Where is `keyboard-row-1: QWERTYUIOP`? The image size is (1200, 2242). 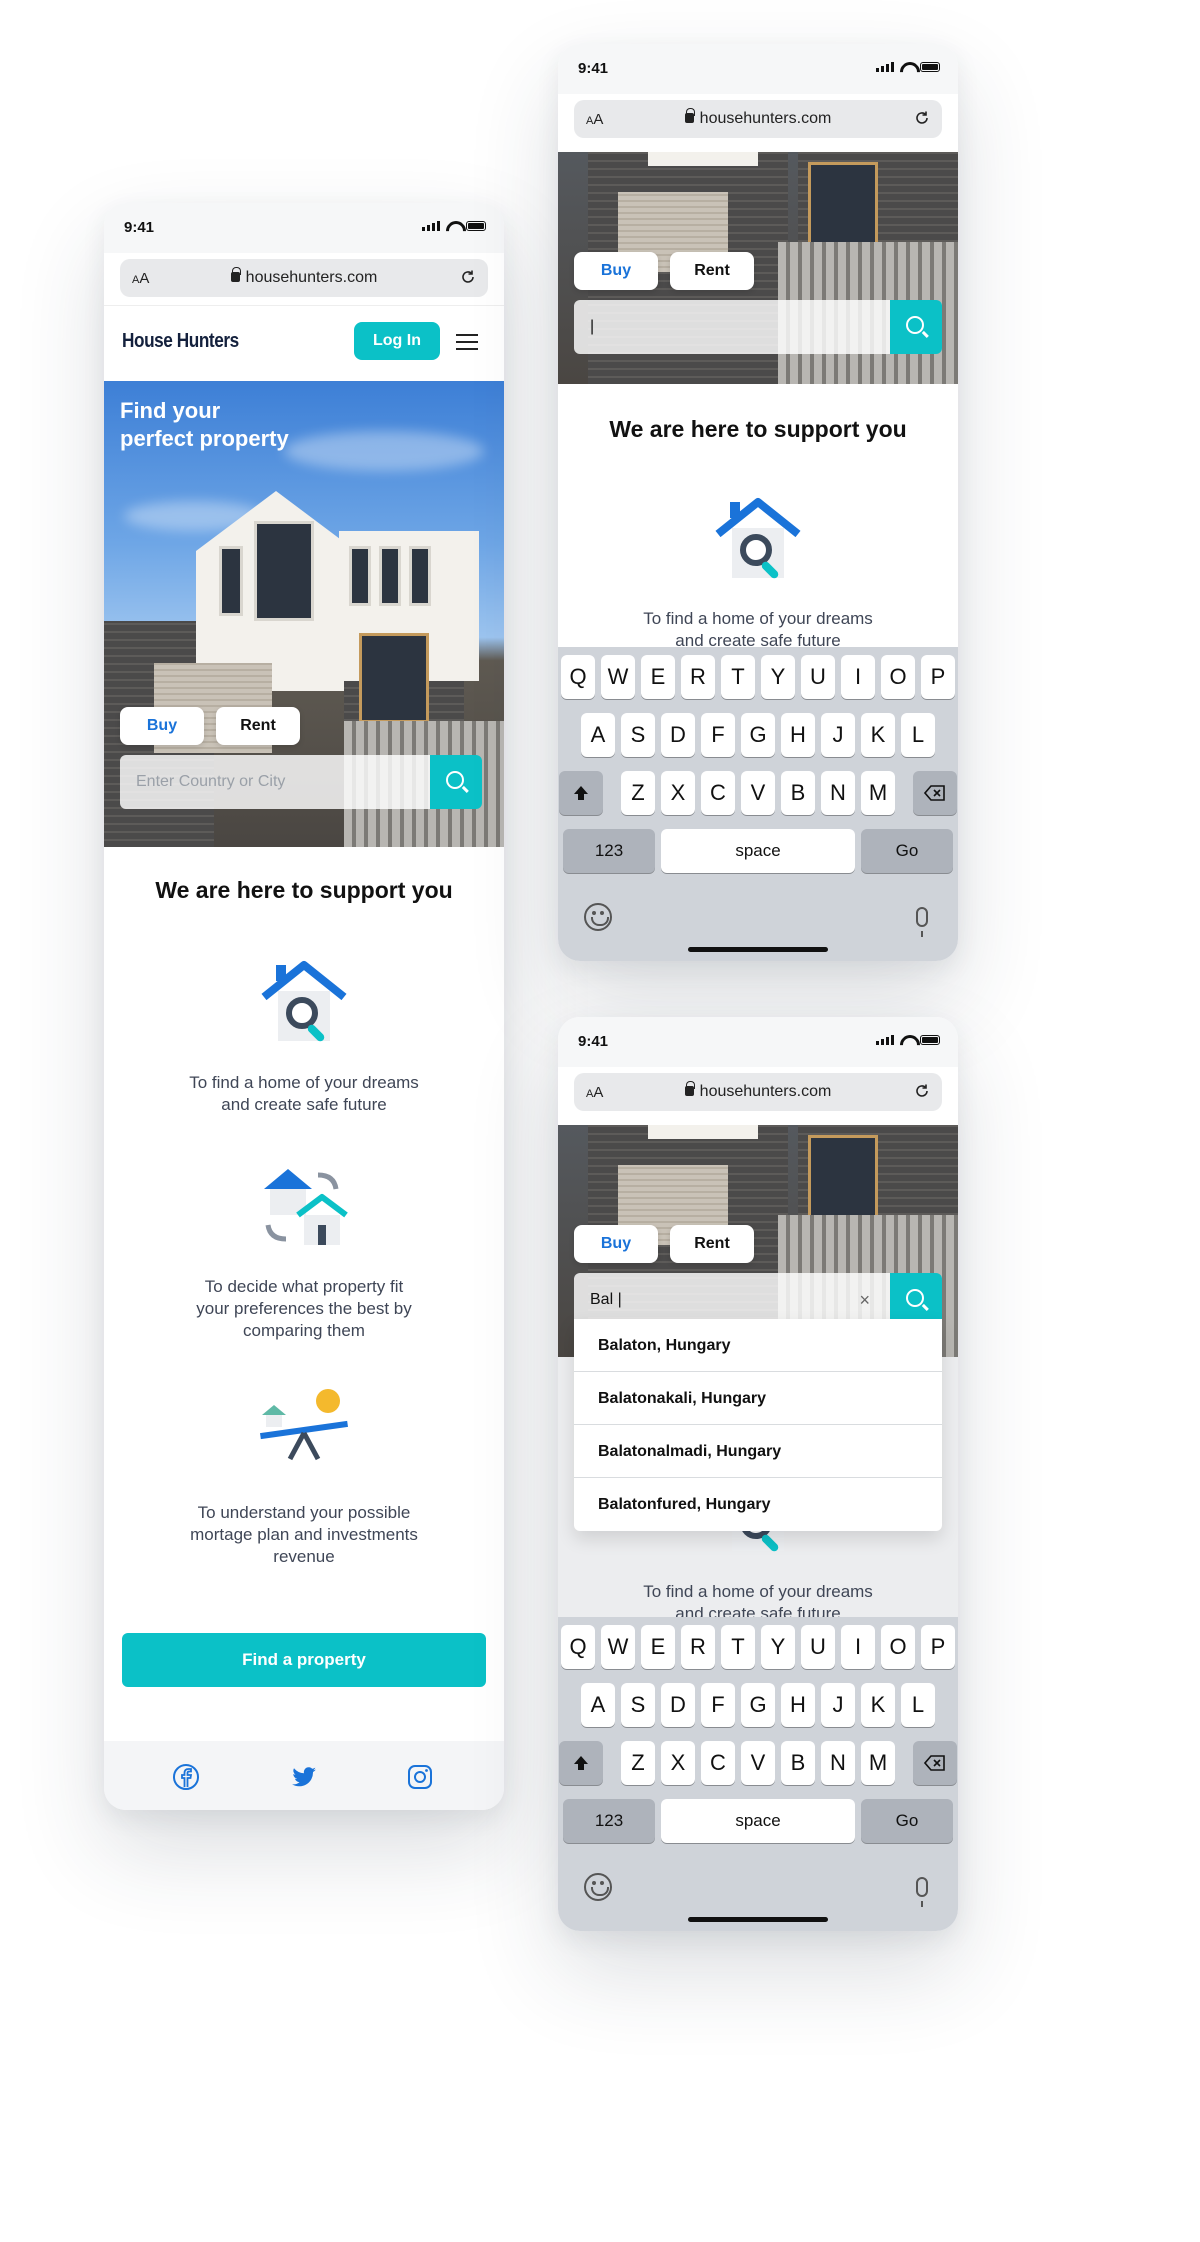 keyboard-row-1: QWERTYUIOP is located at coordinates (758, 677).